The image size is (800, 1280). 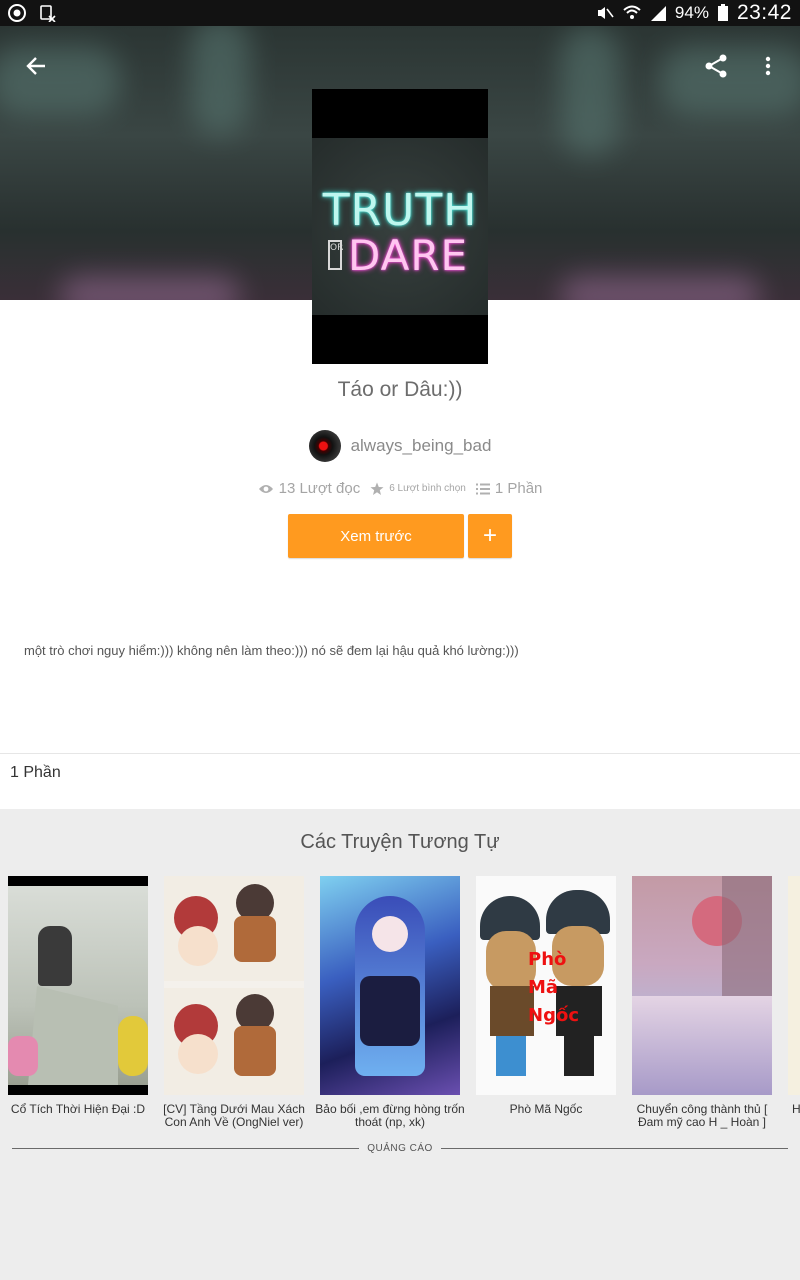 I want to click on similar-stories-title: Các Truyện Tương Tự, so click(x=400, y=842).